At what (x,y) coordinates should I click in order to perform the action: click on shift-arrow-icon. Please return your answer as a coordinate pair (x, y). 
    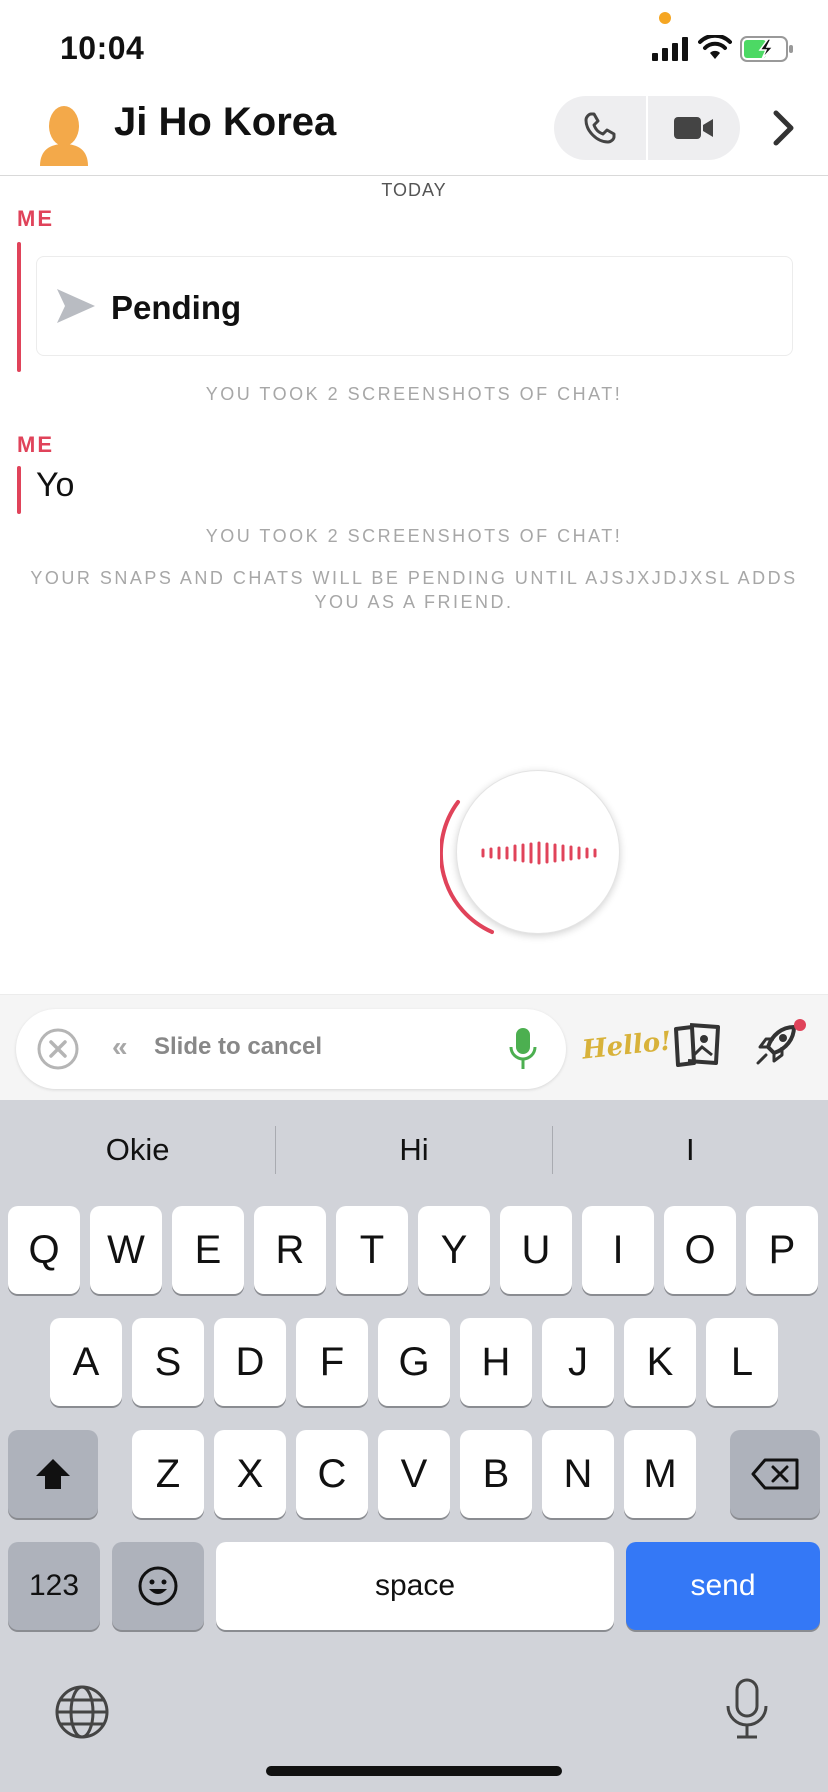
    Looking at the image, I should click on (53, 1474).